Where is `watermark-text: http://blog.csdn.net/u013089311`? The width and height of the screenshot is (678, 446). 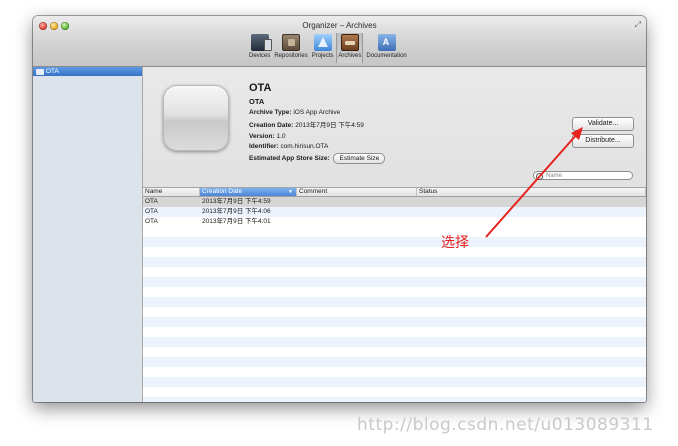
watermark-text: http://blog.csdn.net/u013089311 is located at coordinates (505, 425).